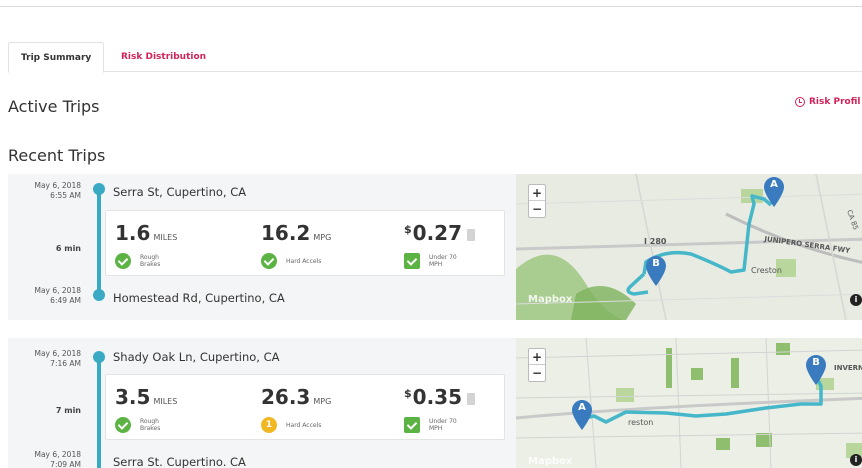  I want to click on mpg-value: 16.2, so click(286, 233).